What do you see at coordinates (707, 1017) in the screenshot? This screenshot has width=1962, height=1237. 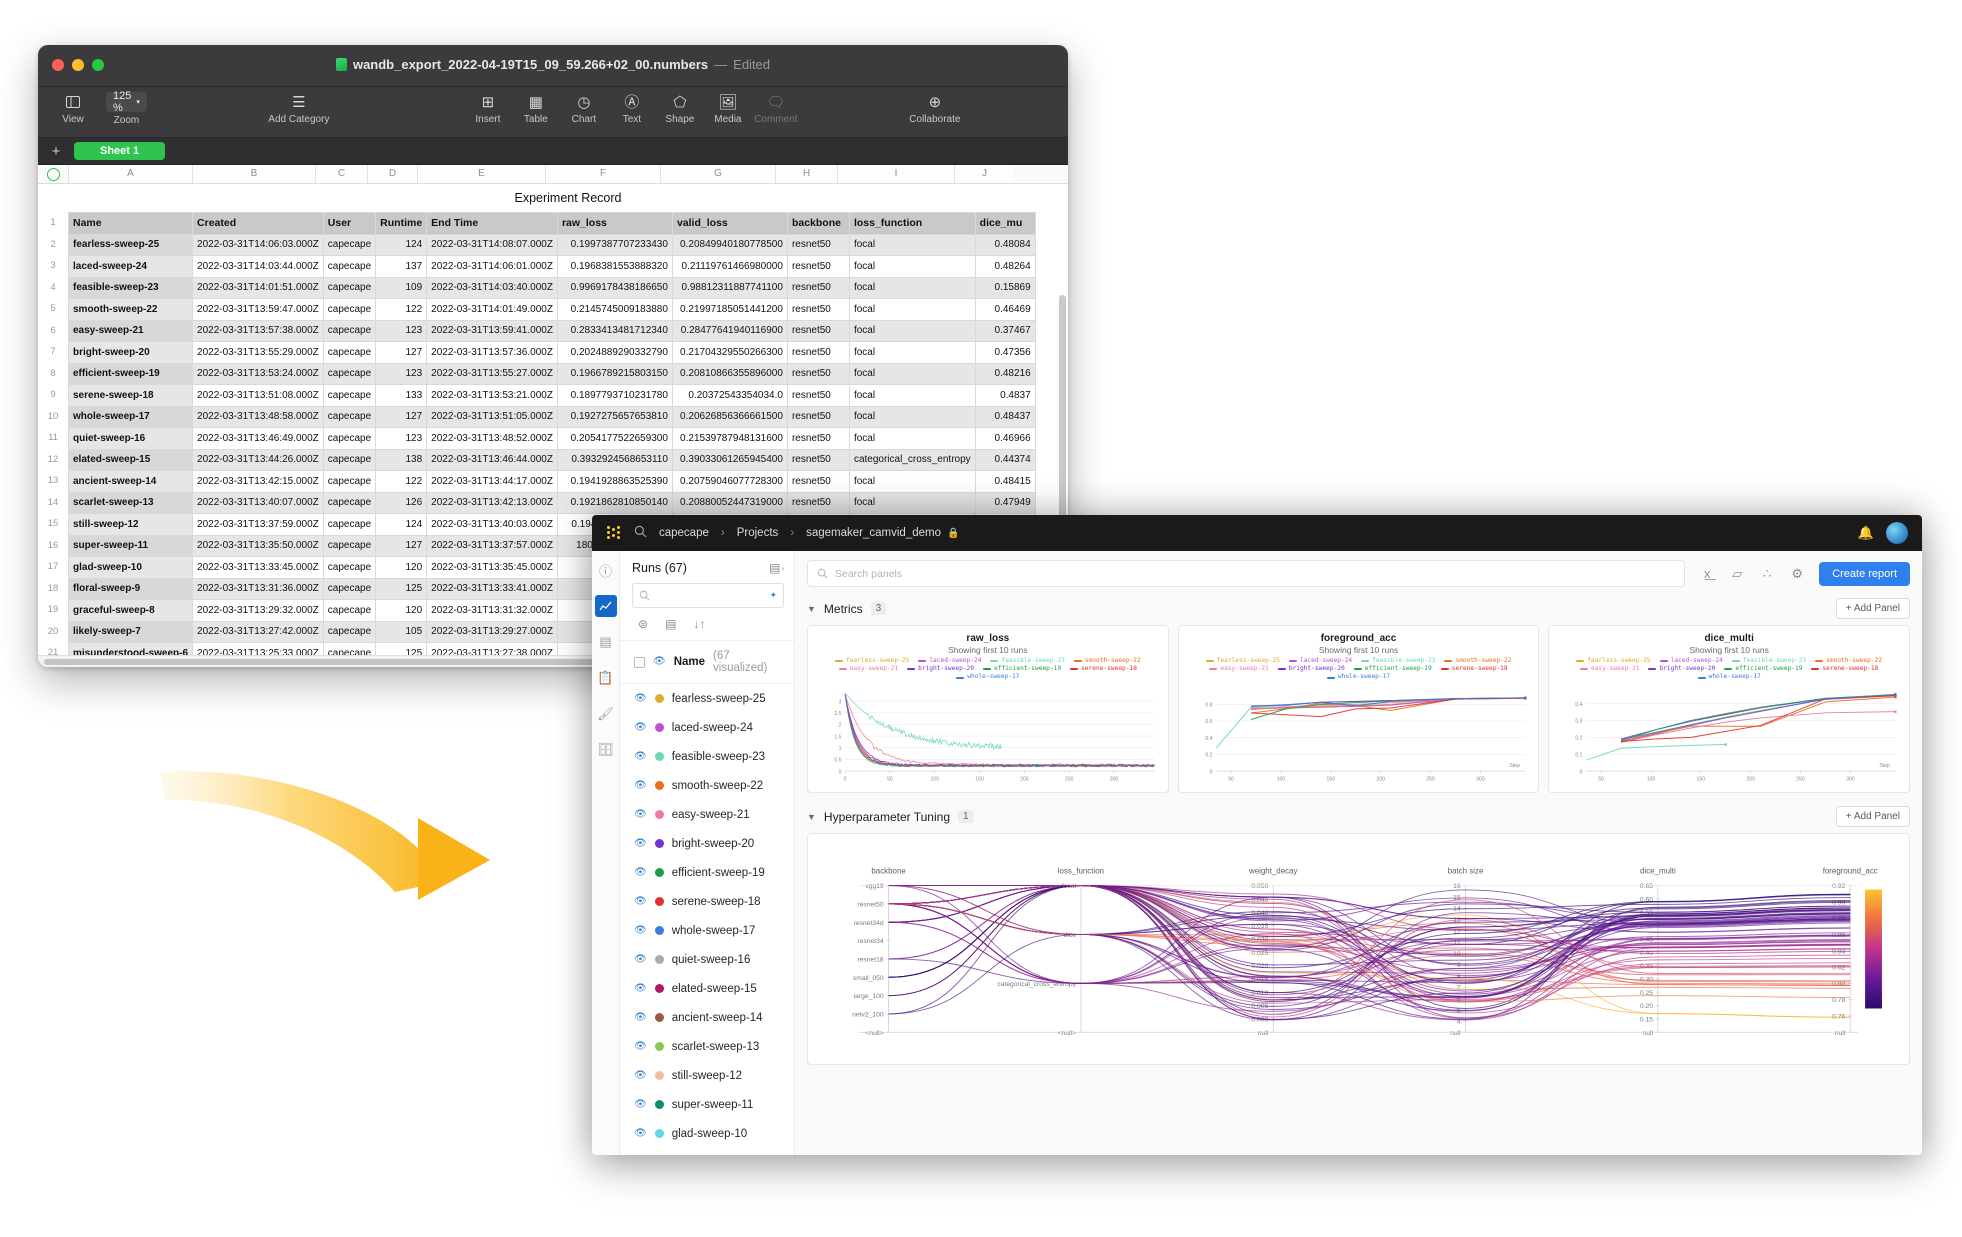 I see `run-list-item: 👁 ancient-sweep-14` at bounding box center [707, 1017].